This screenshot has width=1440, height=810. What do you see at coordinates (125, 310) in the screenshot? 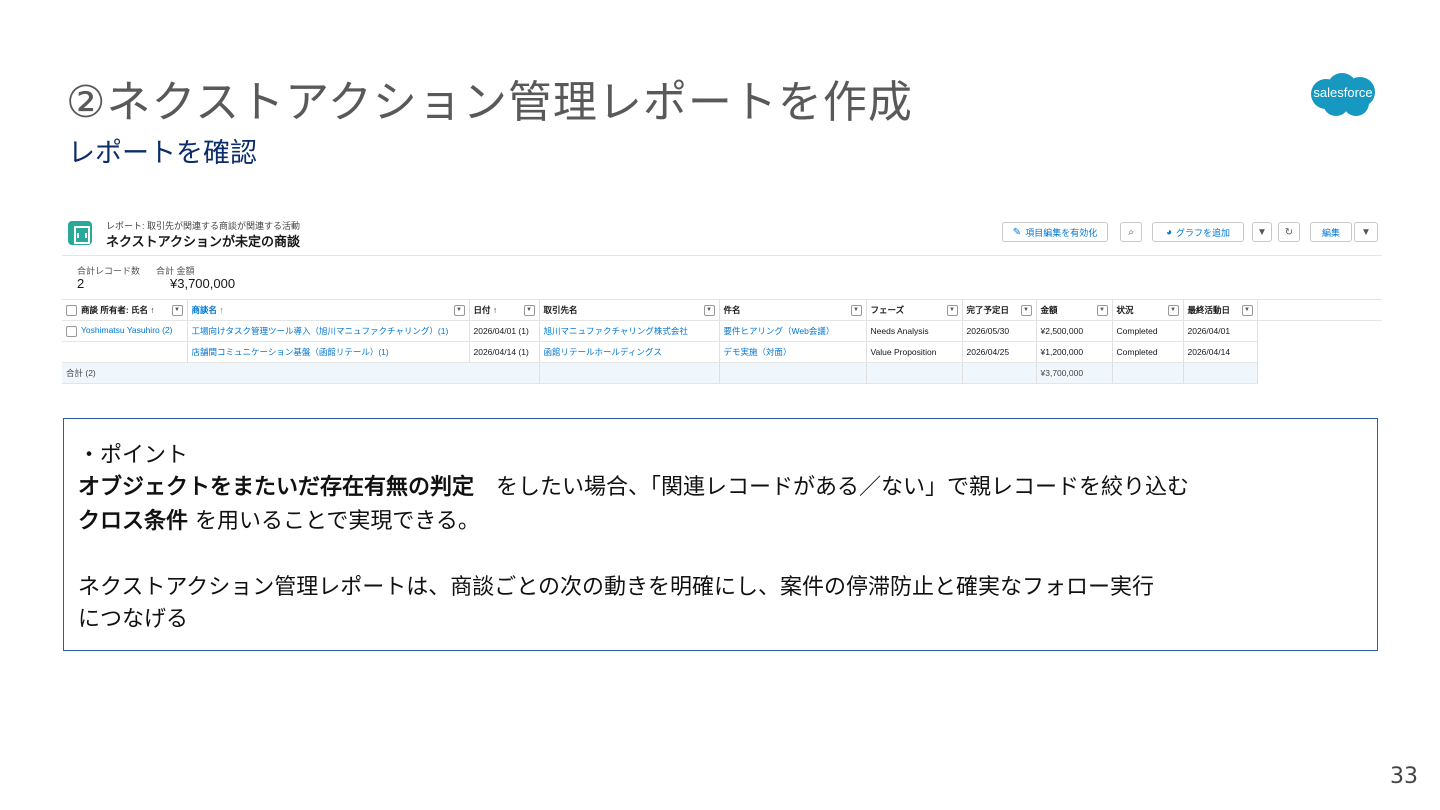
I see `column-header: 商談 所有者: 氏名 ↑ ▼` at bounding box center [125, 310].